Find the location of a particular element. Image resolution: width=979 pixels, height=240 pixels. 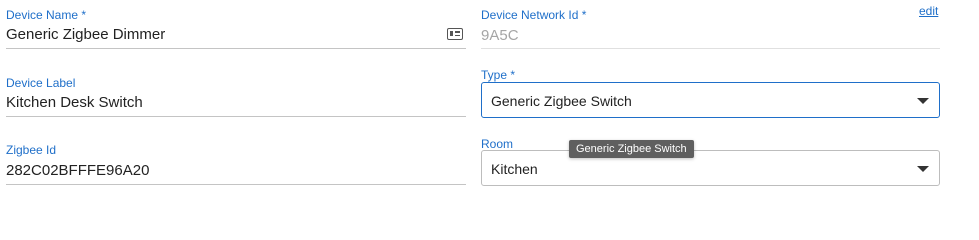

room-label: Room is located at coordinates (497, 144).